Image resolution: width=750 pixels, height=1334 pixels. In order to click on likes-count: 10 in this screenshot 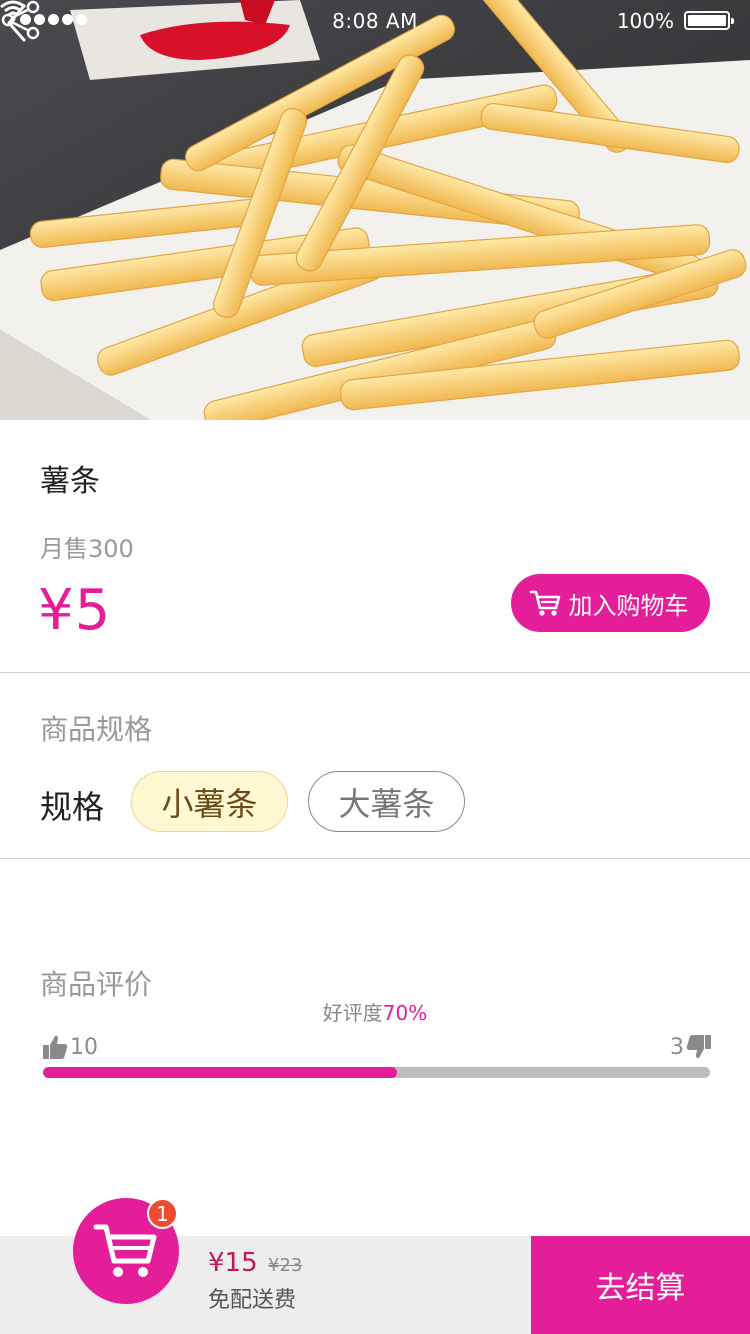, I will do `click(70, 1047)`.